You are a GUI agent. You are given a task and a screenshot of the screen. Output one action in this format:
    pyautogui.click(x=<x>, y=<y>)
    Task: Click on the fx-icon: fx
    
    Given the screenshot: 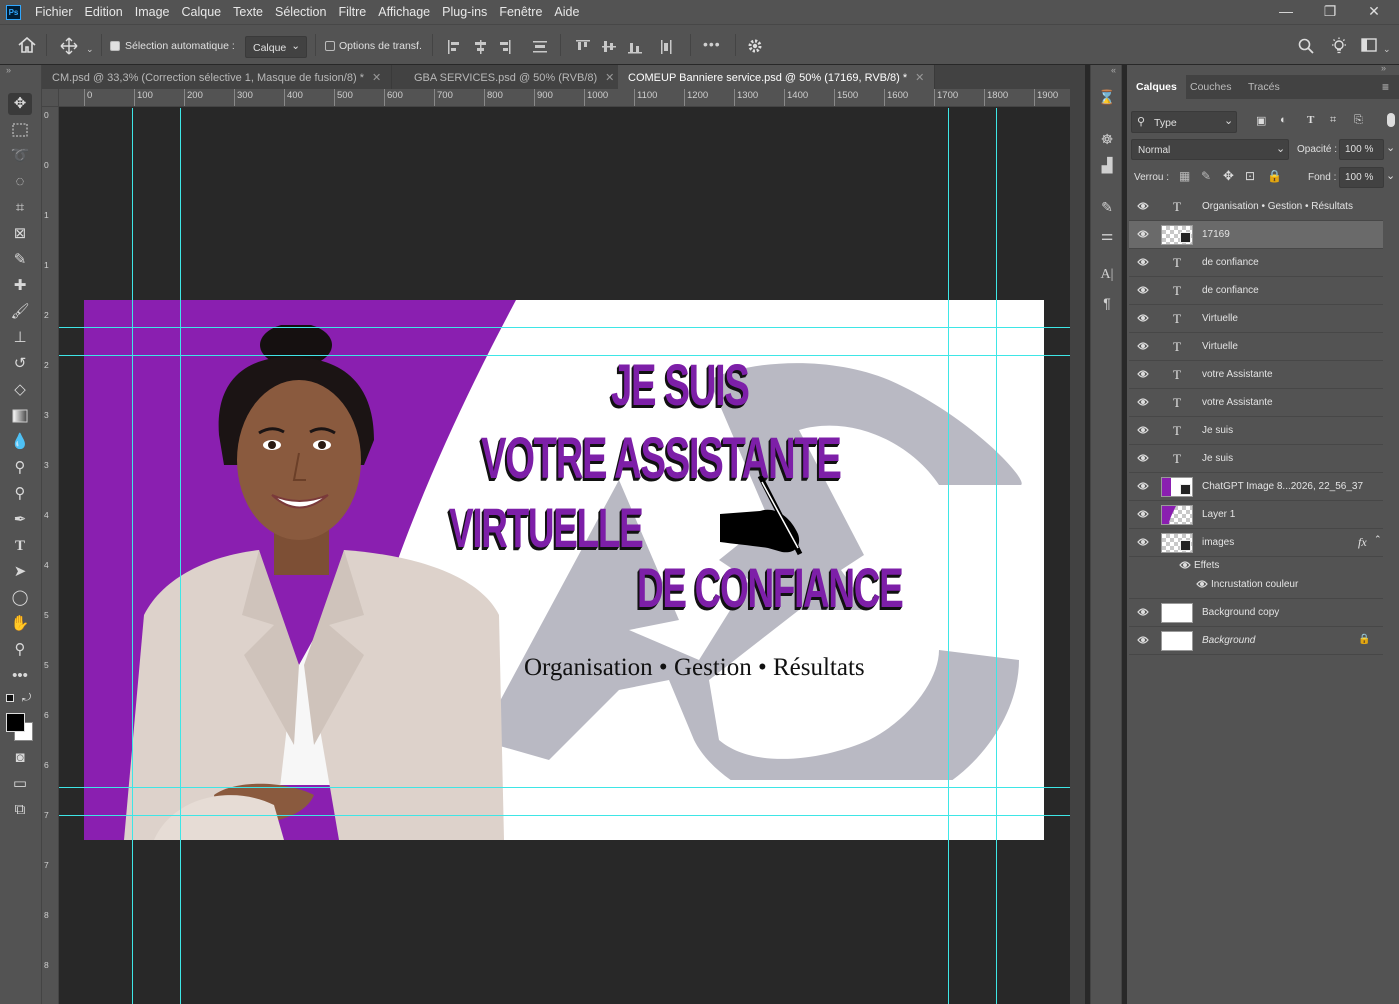 What is the action you would take?
    pyautogui.click(x=1362, y=542)
    